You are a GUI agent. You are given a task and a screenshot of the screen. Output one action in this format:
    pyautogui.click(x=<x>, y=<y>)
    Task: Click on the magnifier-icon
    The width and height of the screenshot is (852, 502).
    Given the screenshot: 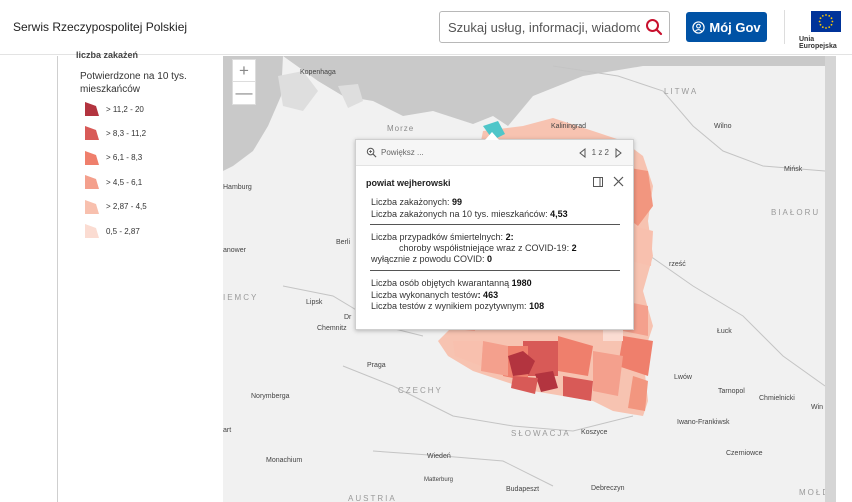 What is the action you would take?
    pyautogui.click(x=371, y=152)
    